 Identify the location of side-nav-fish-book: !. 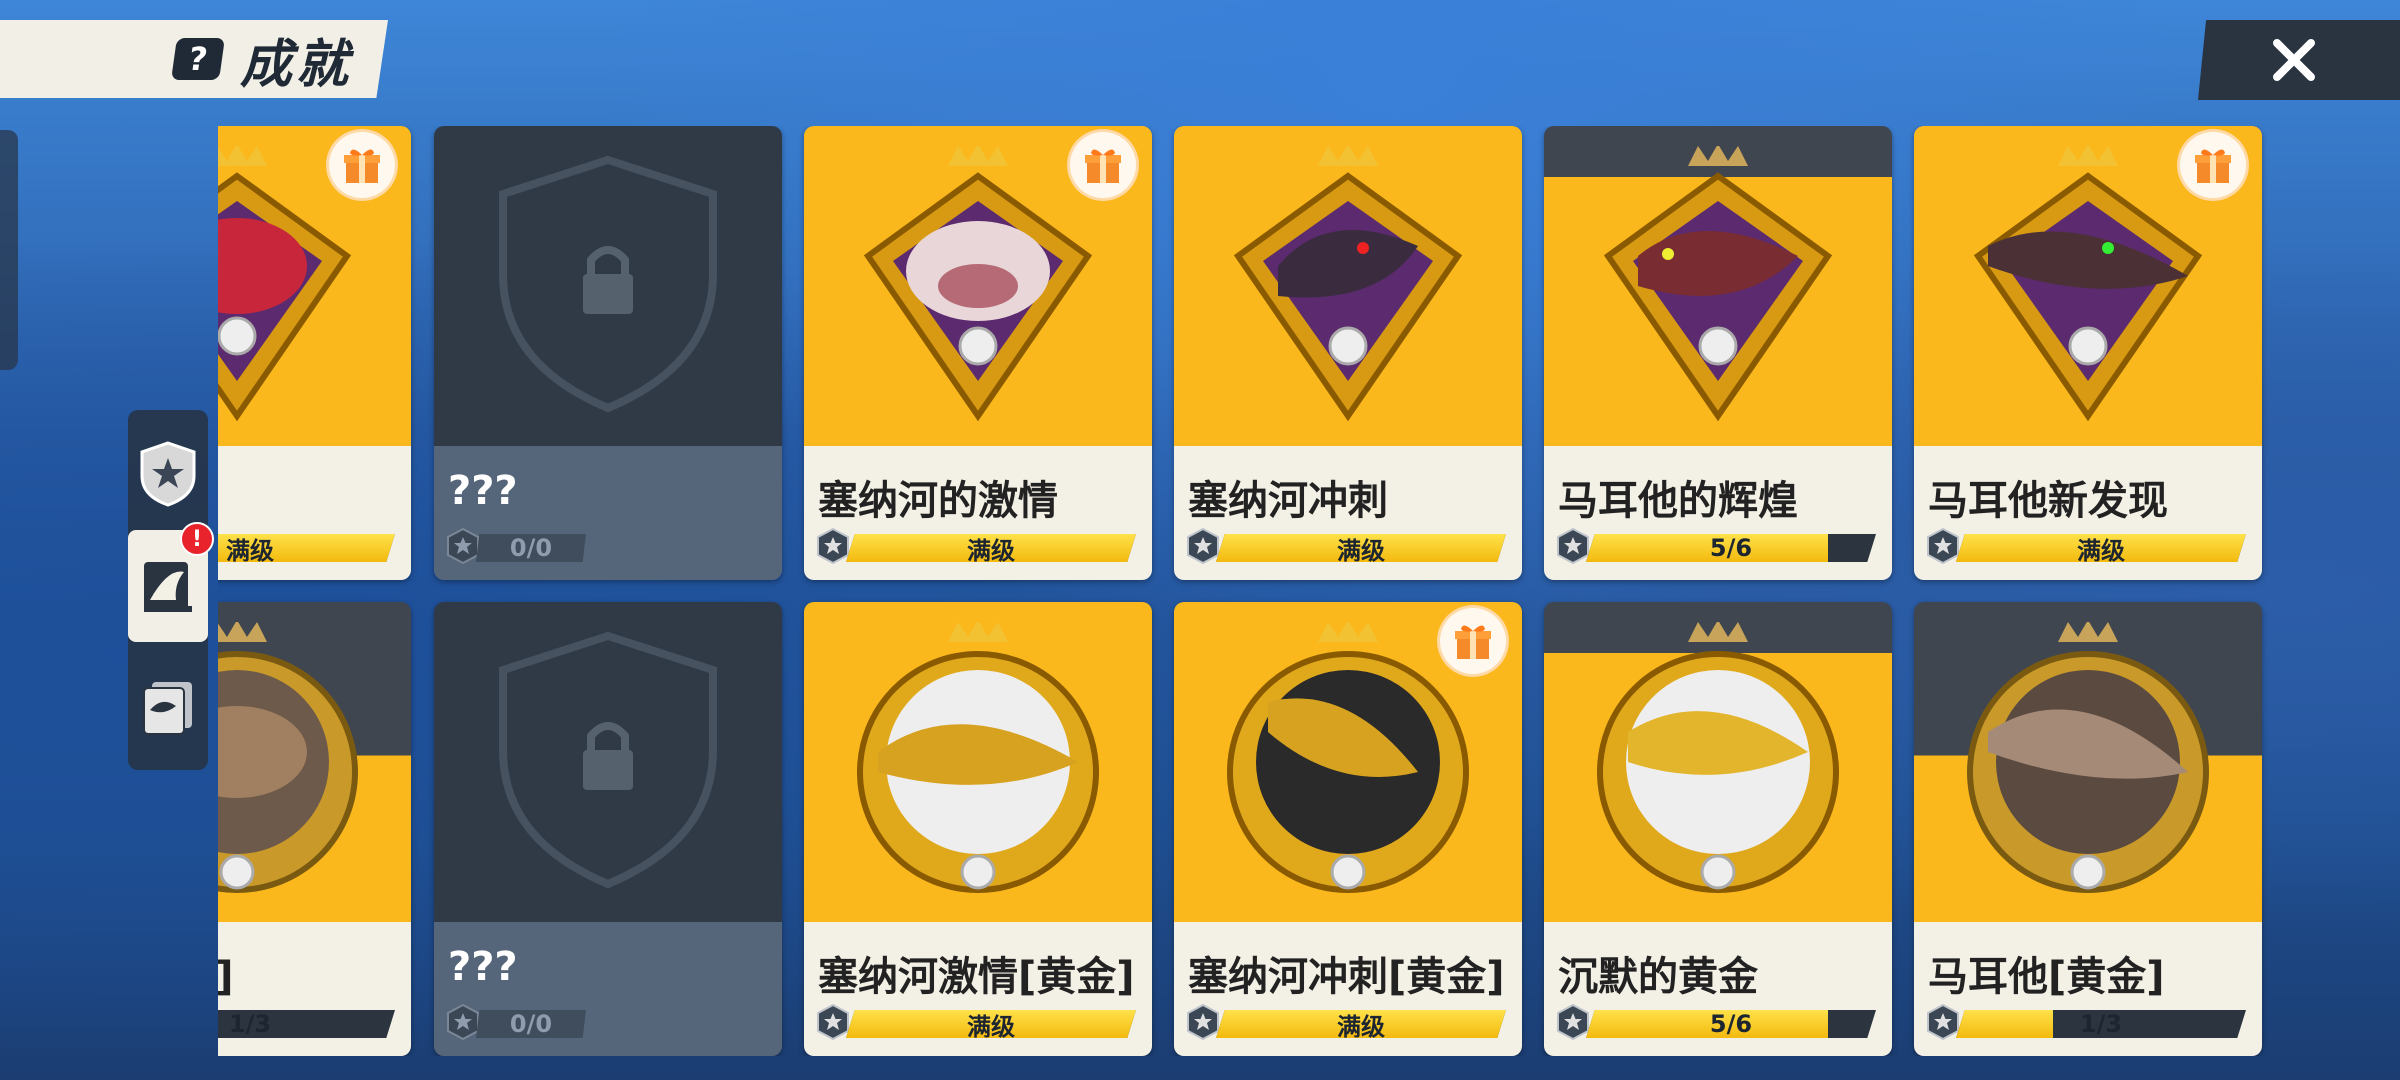
(171, 582).